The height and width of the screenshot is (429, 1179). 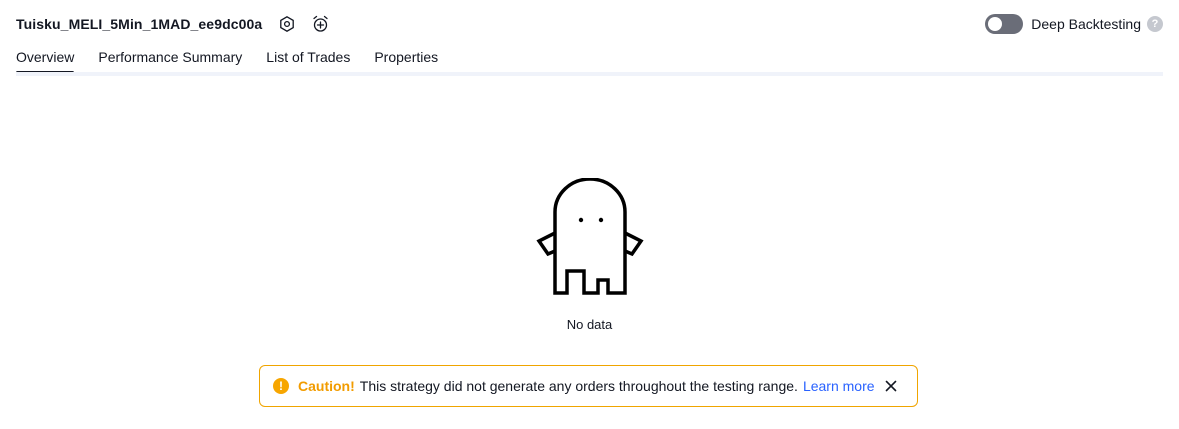 I want to click on help-icon: ?, so click(x=1155, y=24).